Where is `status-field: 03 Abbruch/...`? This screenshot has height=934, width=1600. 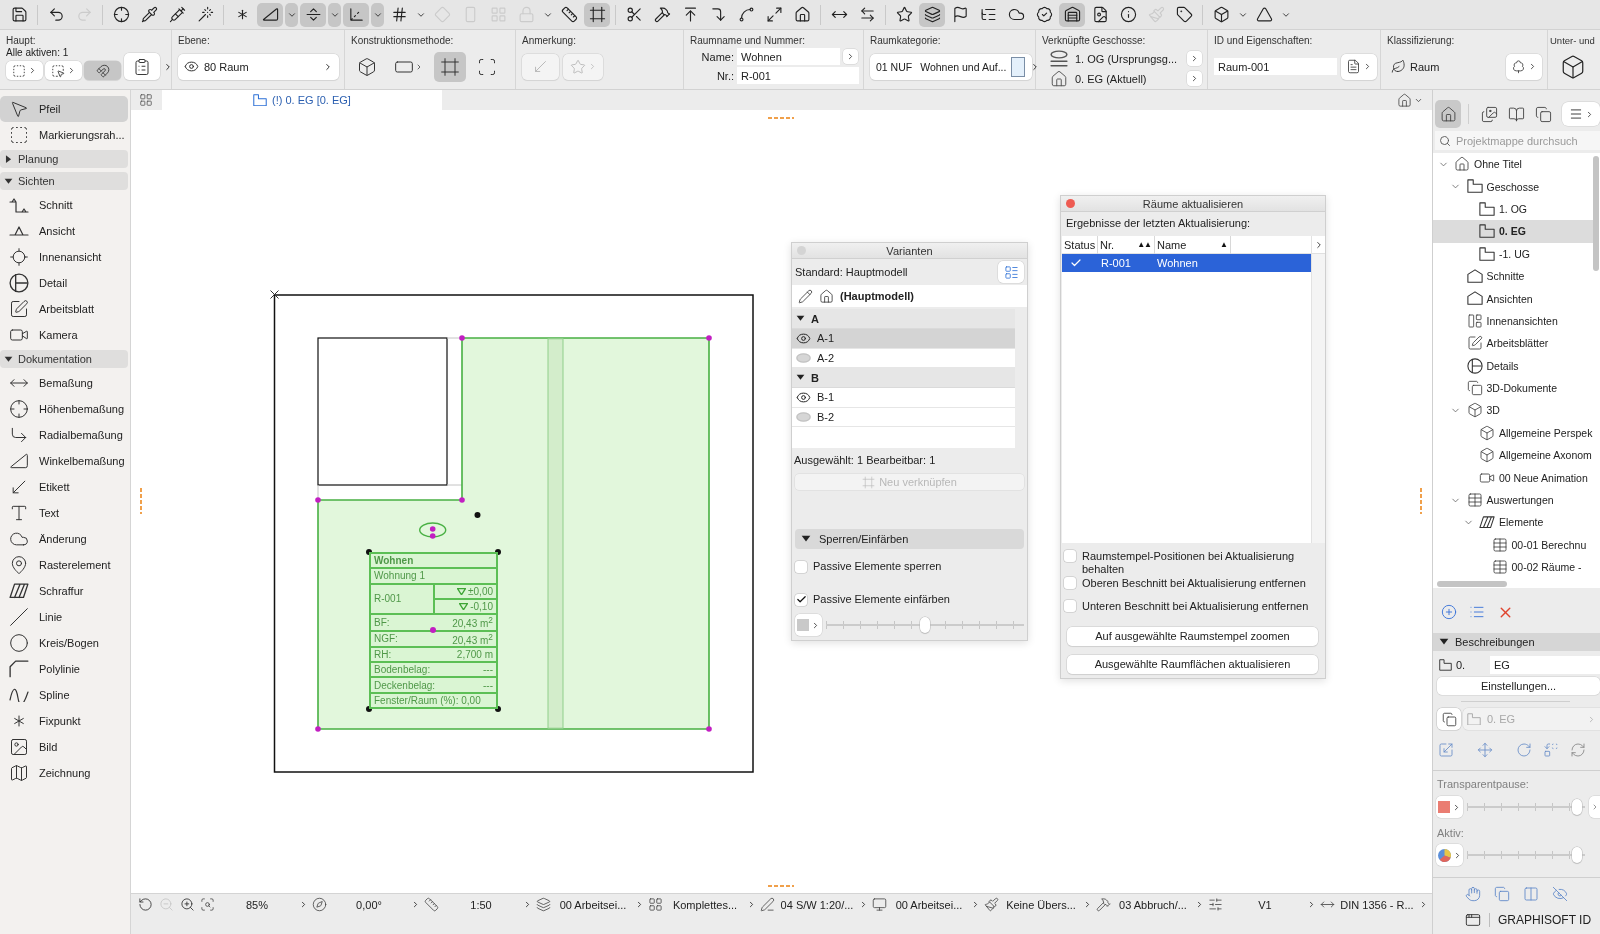 status-field: 03 Abbruch/... is located at coordinates (1150, 904).